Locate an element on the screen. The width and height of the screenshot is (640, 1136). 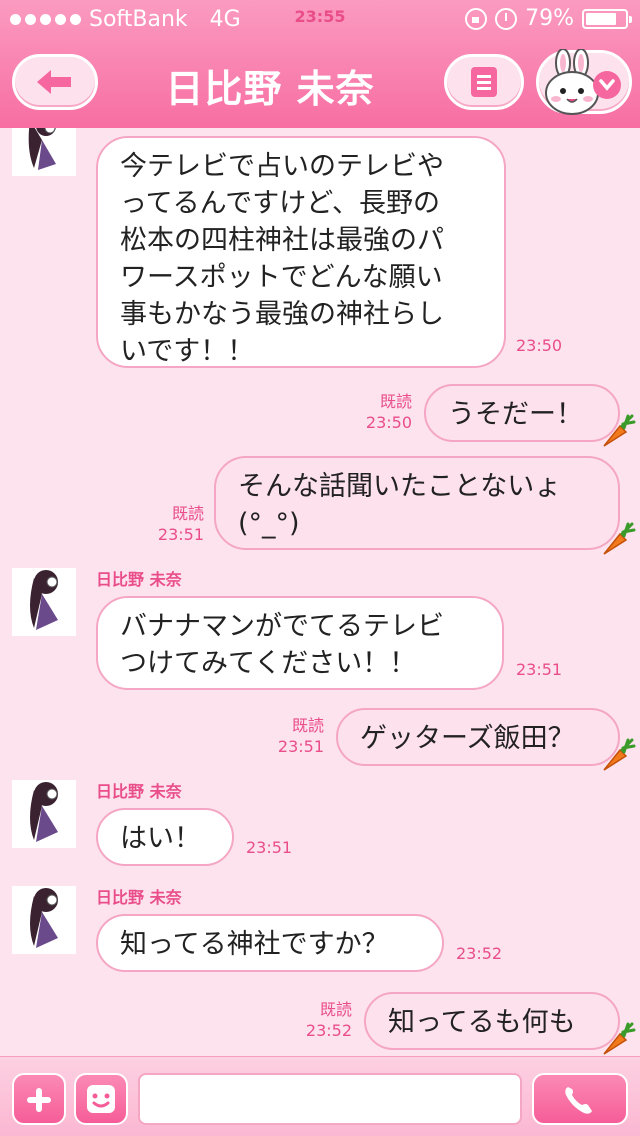
add-attachment-button is located at coordinates (39, 1099).